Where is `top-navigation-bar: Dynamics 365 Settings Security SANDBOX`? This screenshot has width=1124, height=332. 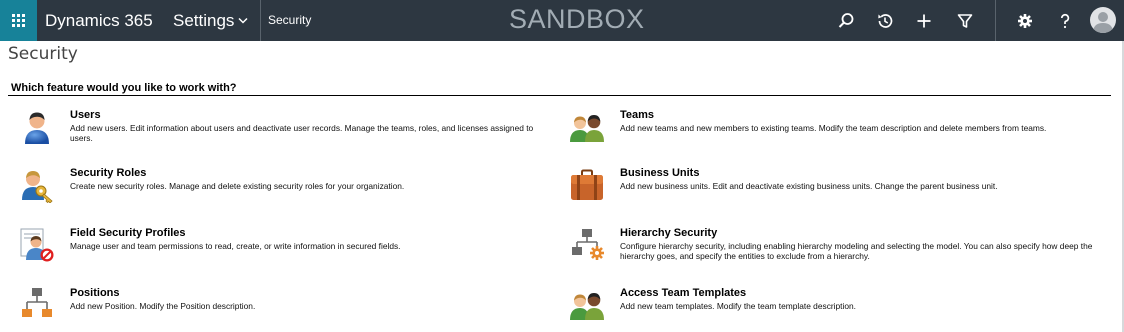 top-navigation-bar: Dynamics 365 Settings Security SANDBOX is located at coordinates (562, 20).